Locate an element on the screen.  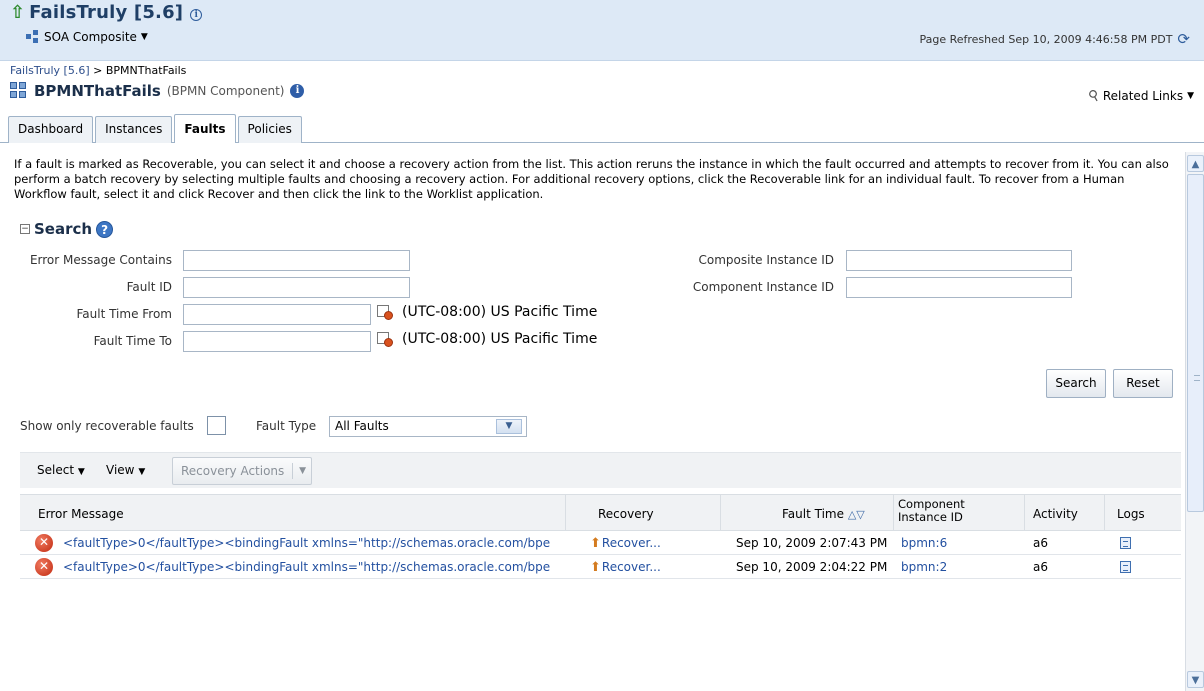
instance-id-link: bpmn:2 is located at coordinates (924, 567).